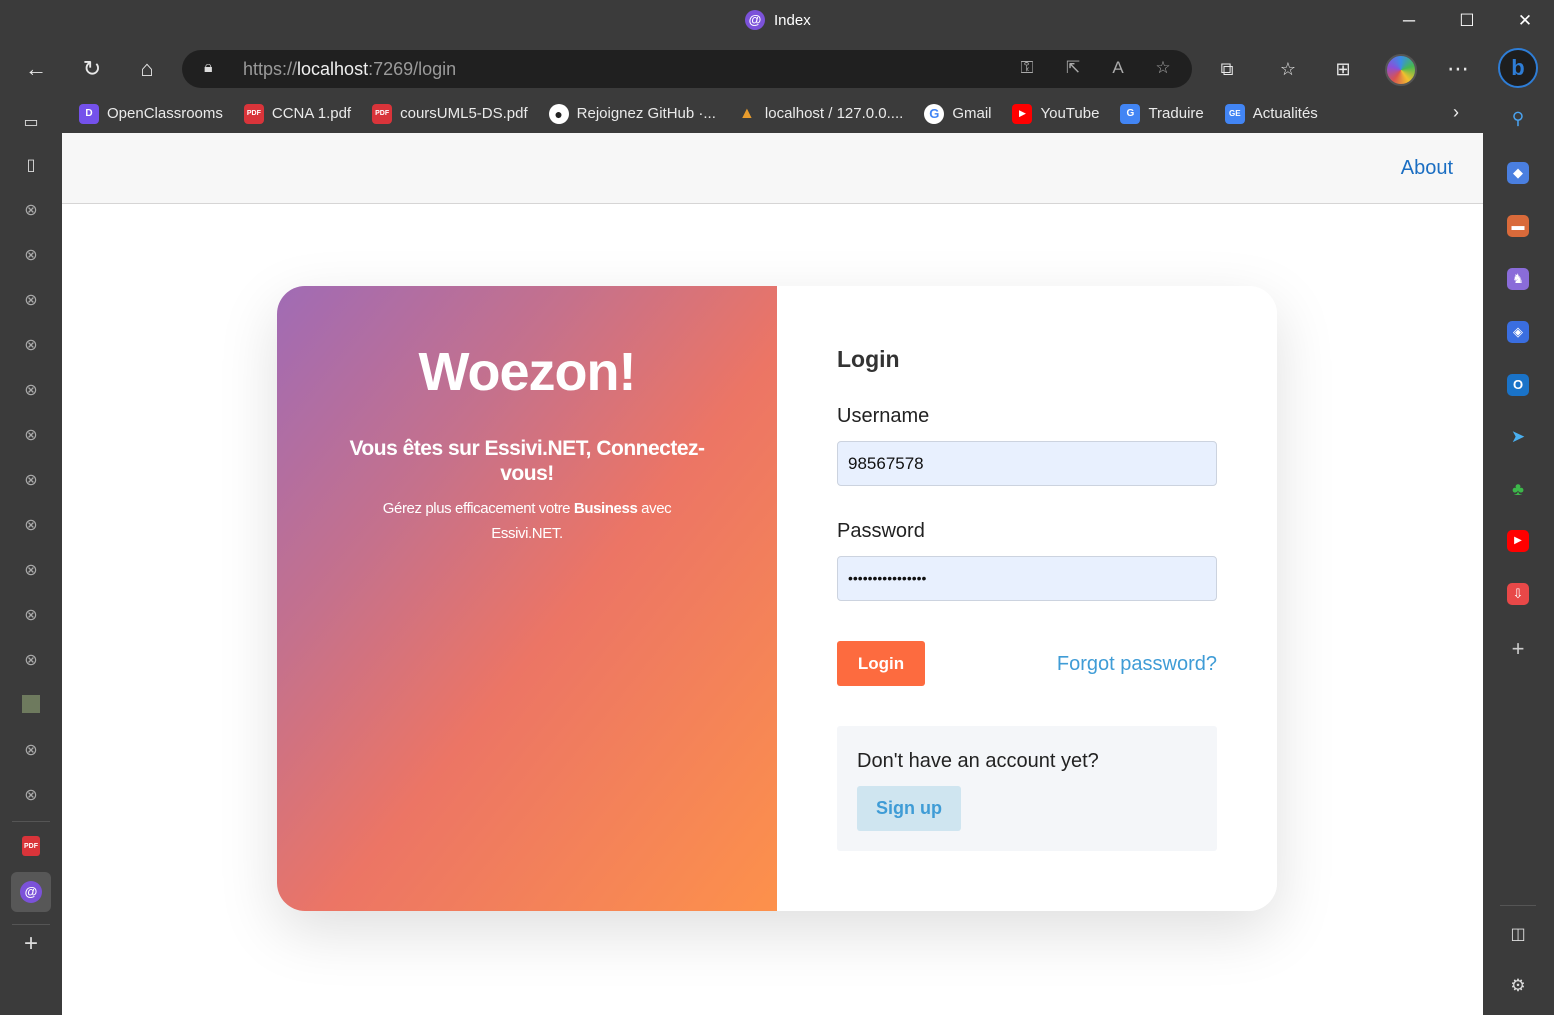 This screenshot has height=1015, width=1554. I want to click on signup-button: Sign up, so click(909, 808).